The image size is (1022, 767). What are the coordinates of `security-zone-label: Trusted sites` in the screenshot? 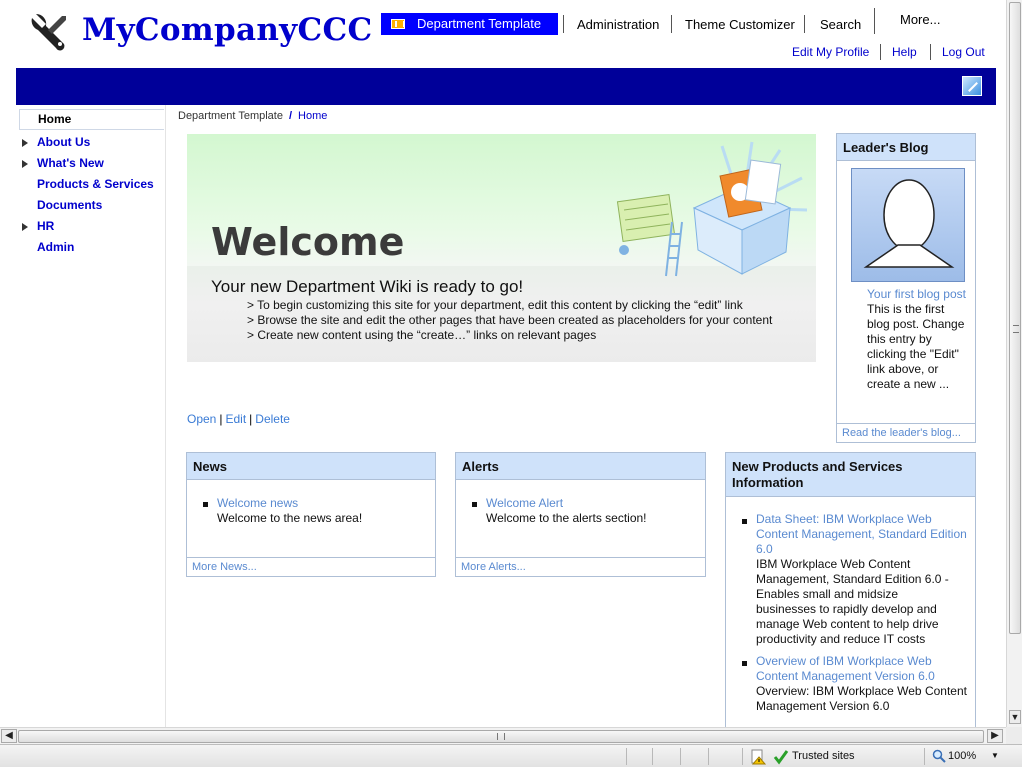 It's located at (823, 756).